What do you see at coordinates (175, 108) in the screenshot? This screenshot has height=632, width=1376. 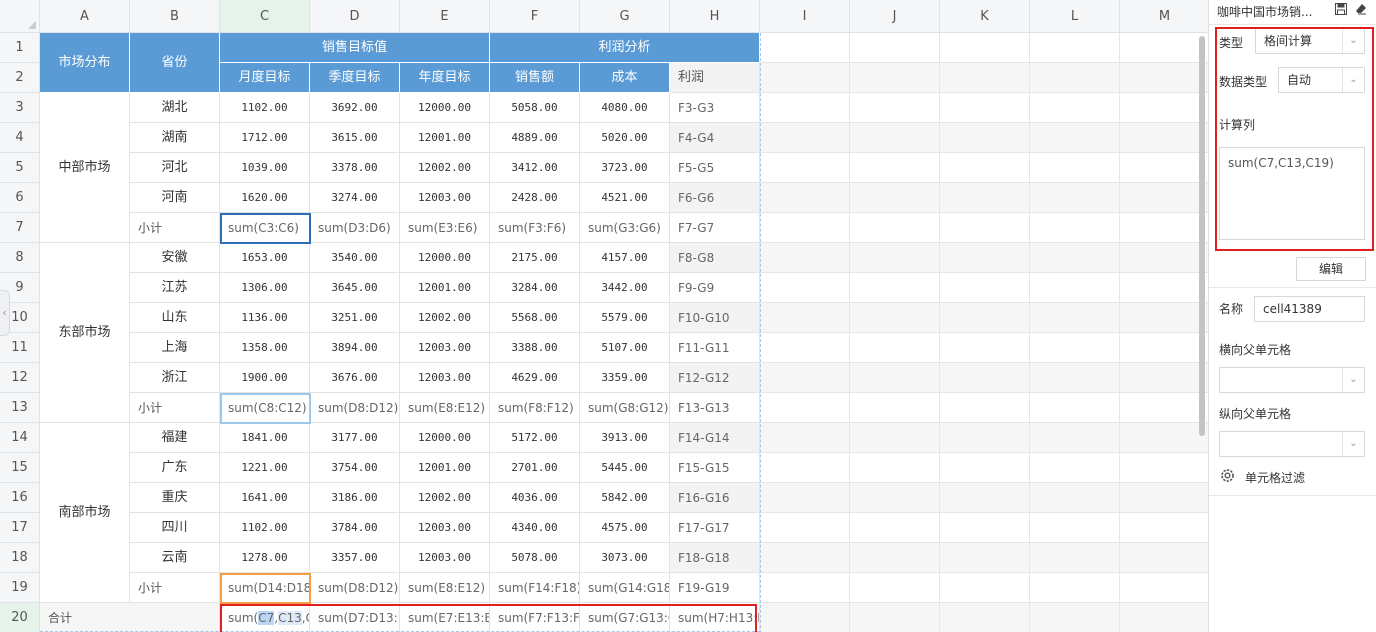 I see `province-cell: 湖北` at bounding box center [175, 108].